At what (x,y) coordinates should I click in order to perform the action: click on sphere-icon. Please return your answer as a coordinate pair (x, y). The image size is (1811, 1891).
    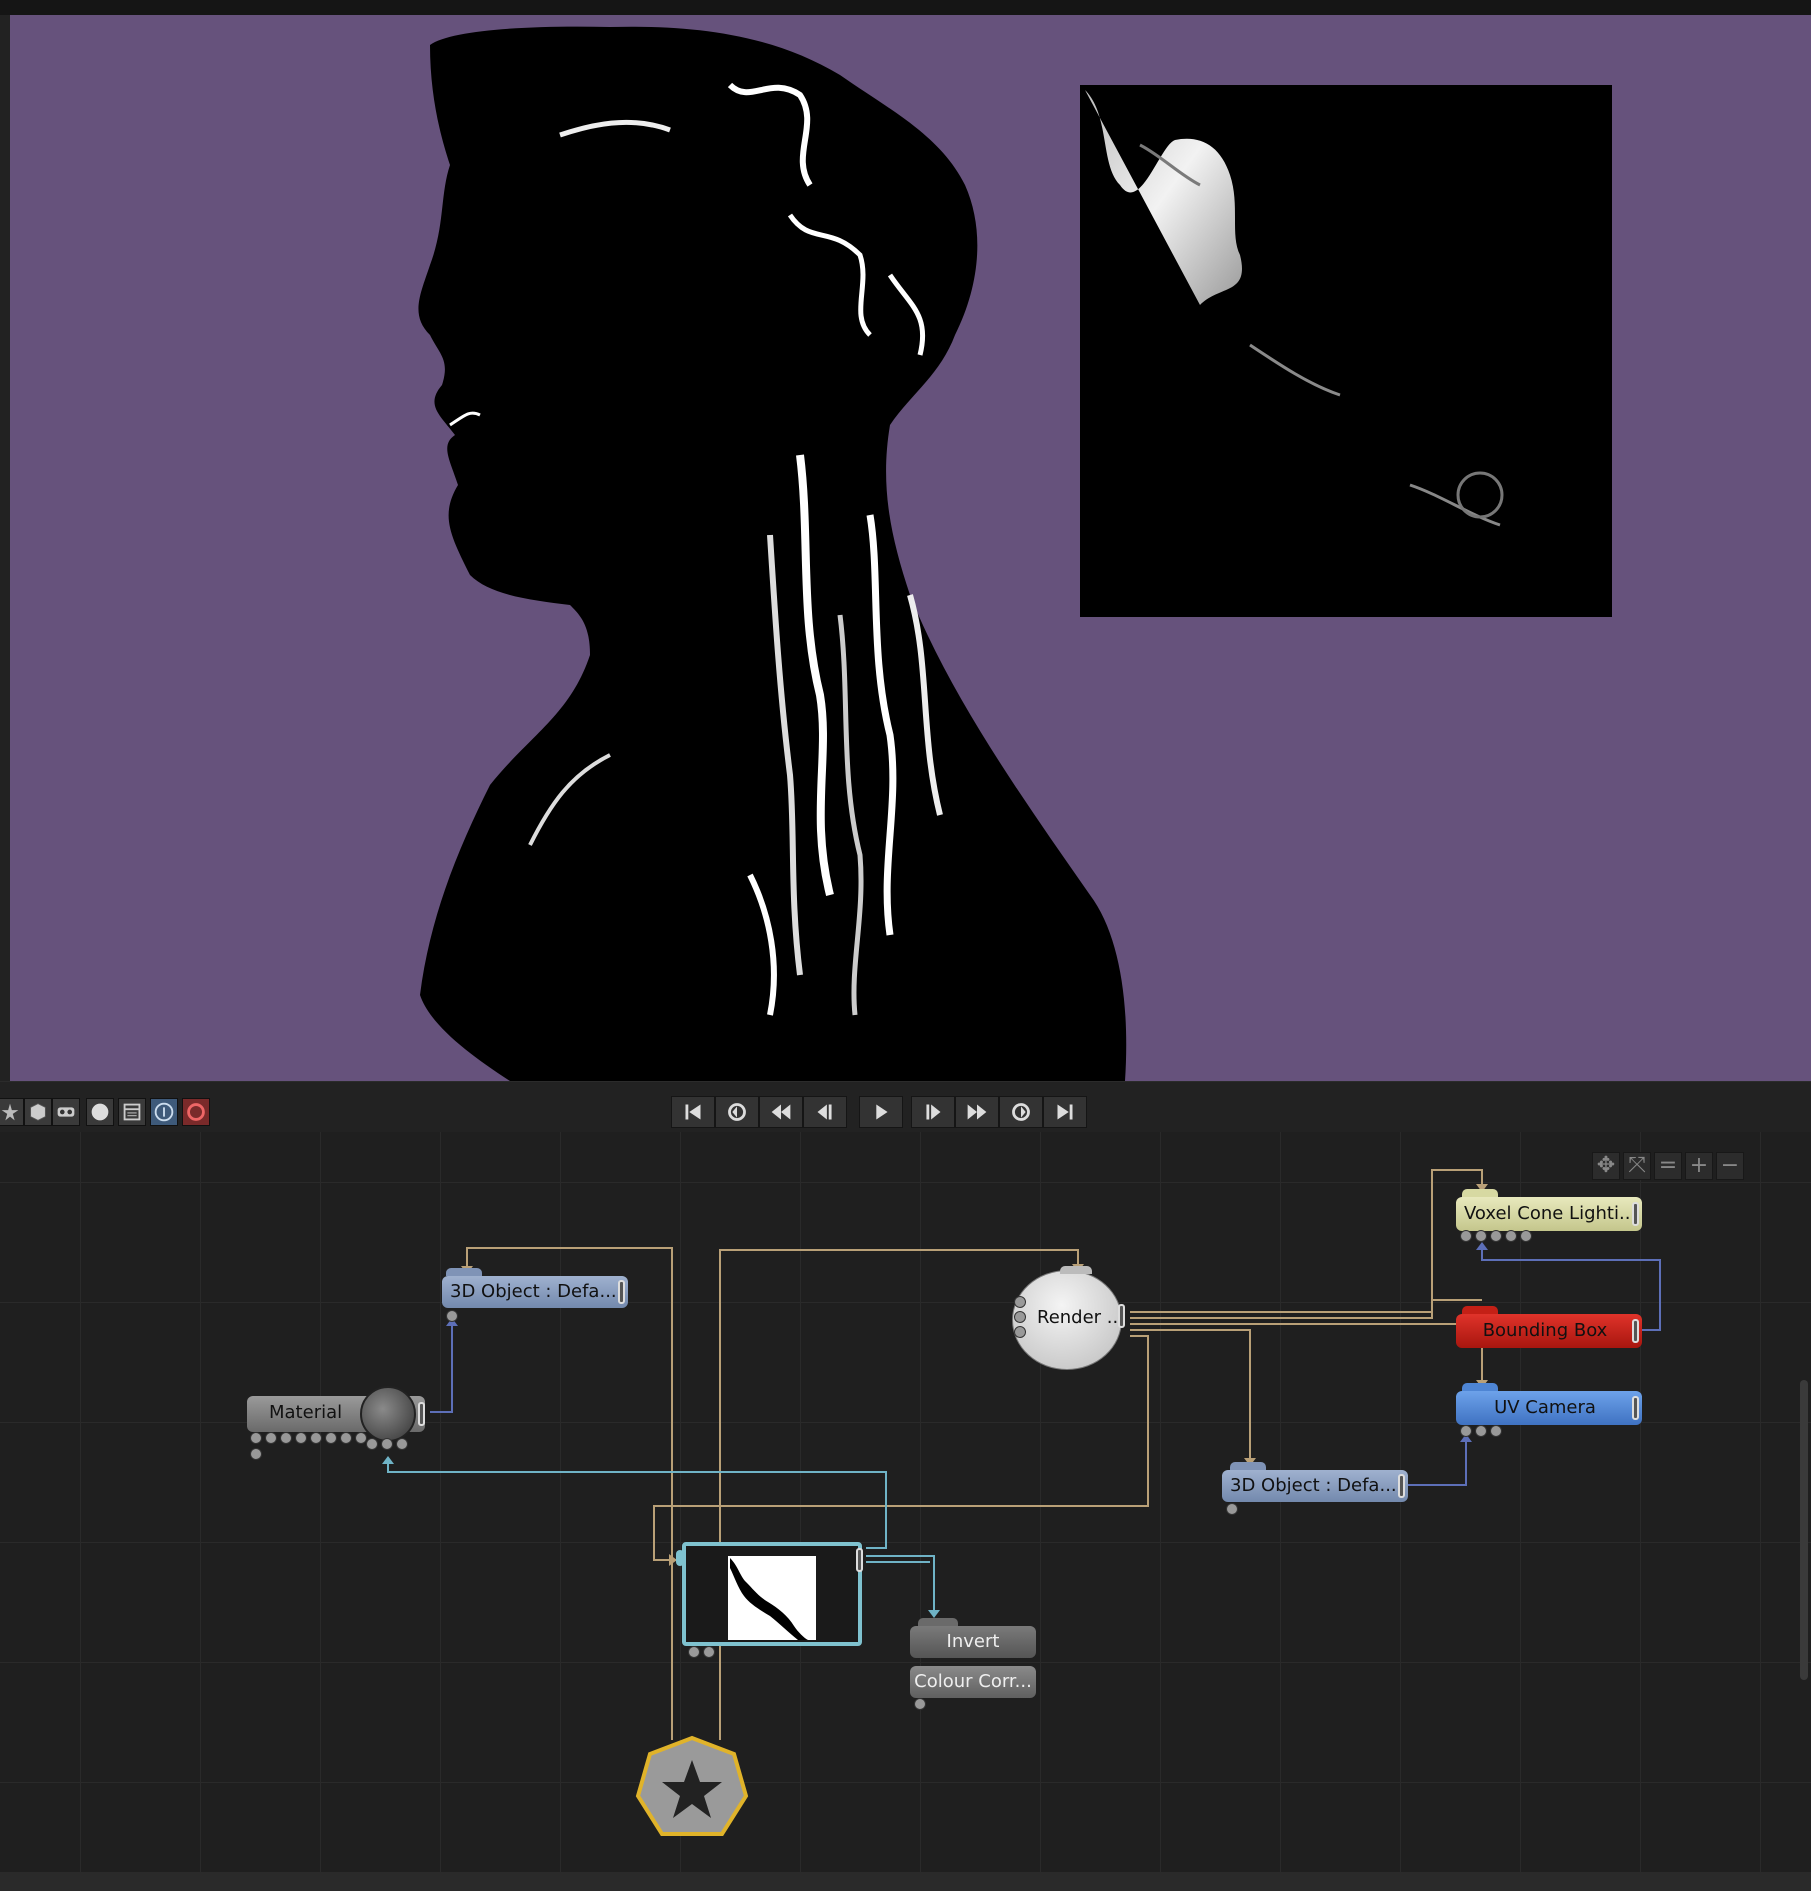
    Looking at the image, I should click on (100, 1112).